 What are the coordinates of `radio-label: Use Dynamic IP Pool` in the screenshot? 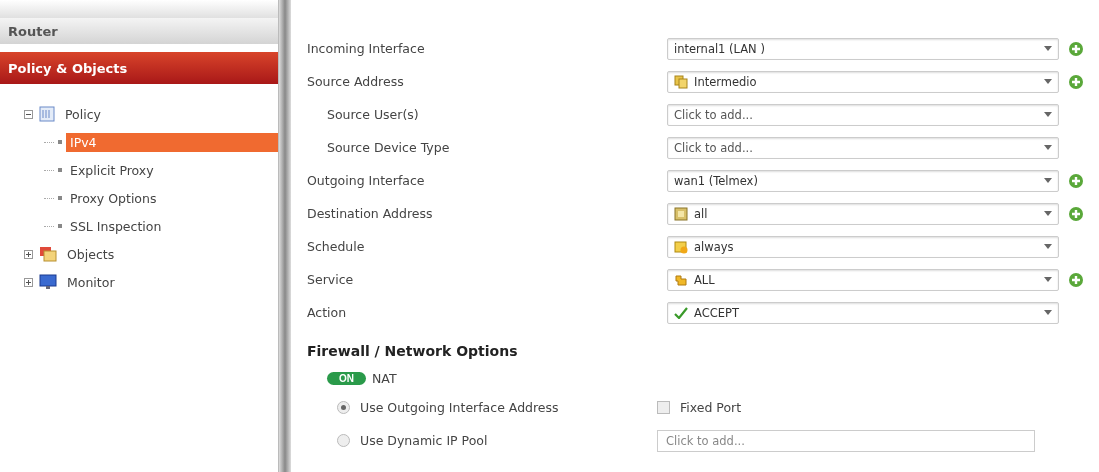 It's located at (424, 440).